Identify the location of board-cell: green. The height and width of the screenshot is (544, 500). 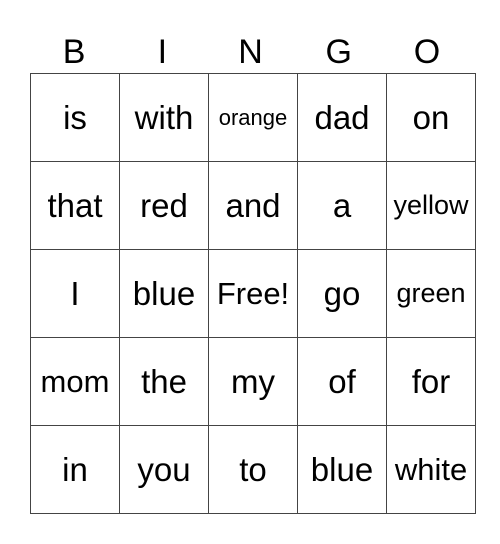
(431, 293).